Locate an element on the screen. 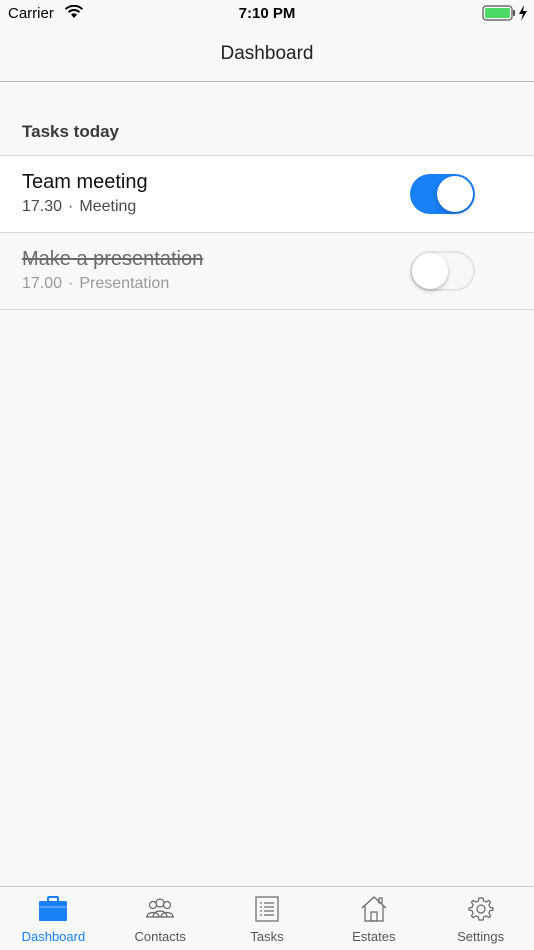  briefcase-icon is located at coordinates (53, 911).